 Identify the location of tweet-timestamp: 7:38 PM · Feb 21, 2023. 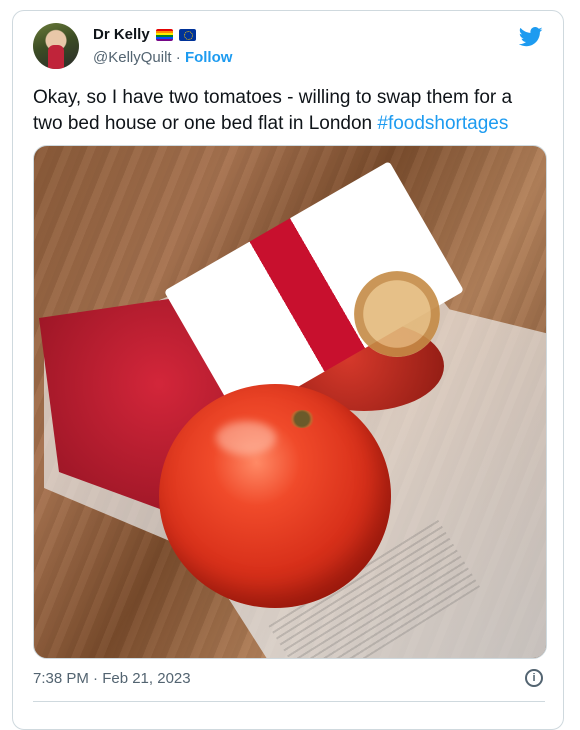
(112, 678).